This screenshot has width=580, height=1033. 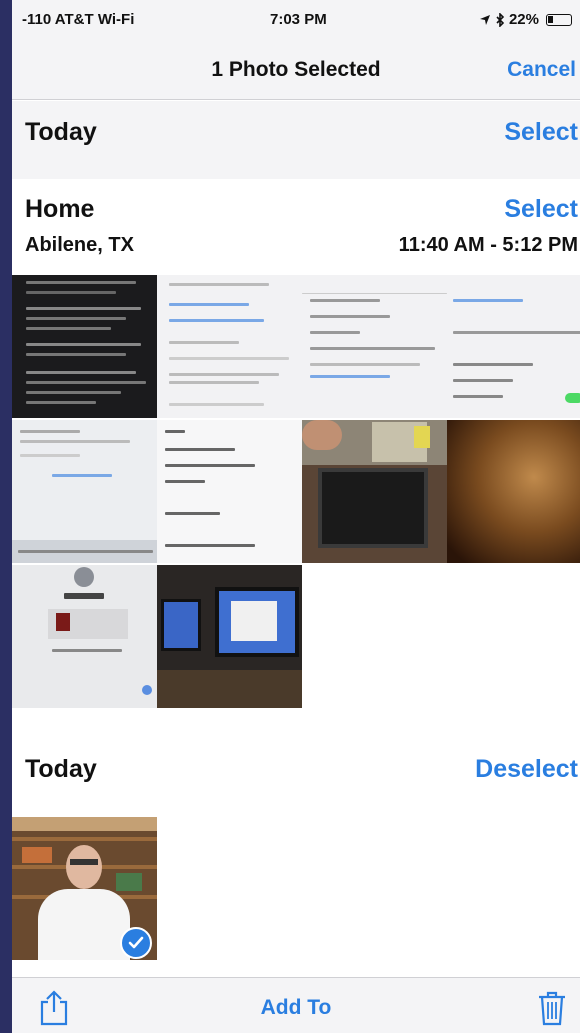 What do you see at coordinates (136, 942) in the screenshot?
I see `checkmark-icon` at bounding box center [136, 942].